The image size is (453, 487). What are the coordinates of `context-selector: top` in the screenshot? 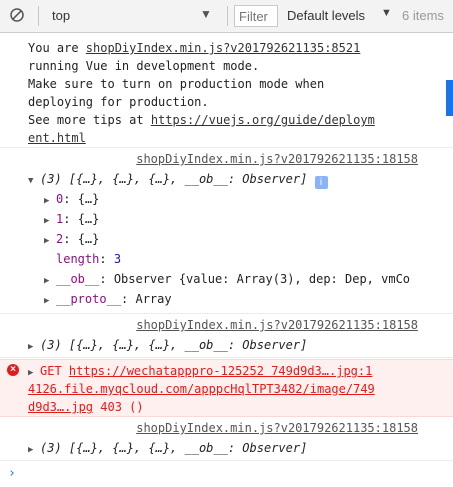 It's located at (61, 15).